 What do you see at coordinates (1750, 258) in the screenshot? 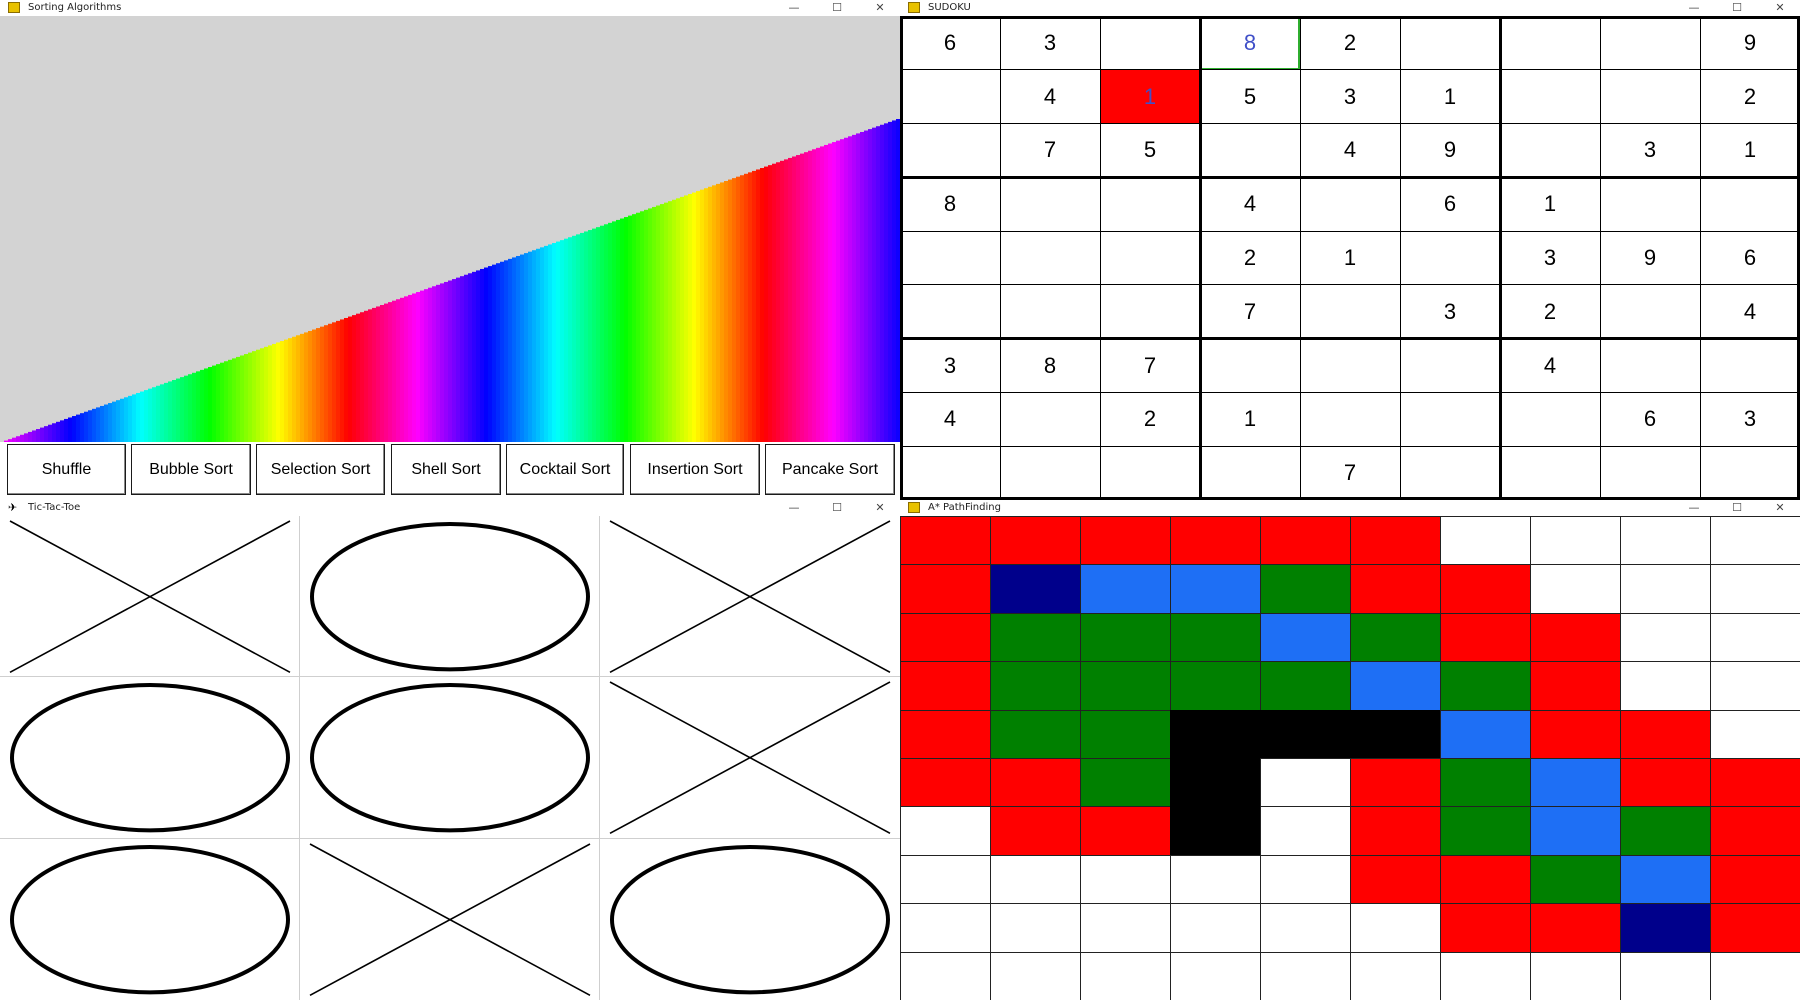
I see `sudoku-cell: 6` at bounding box center [1750, 258].